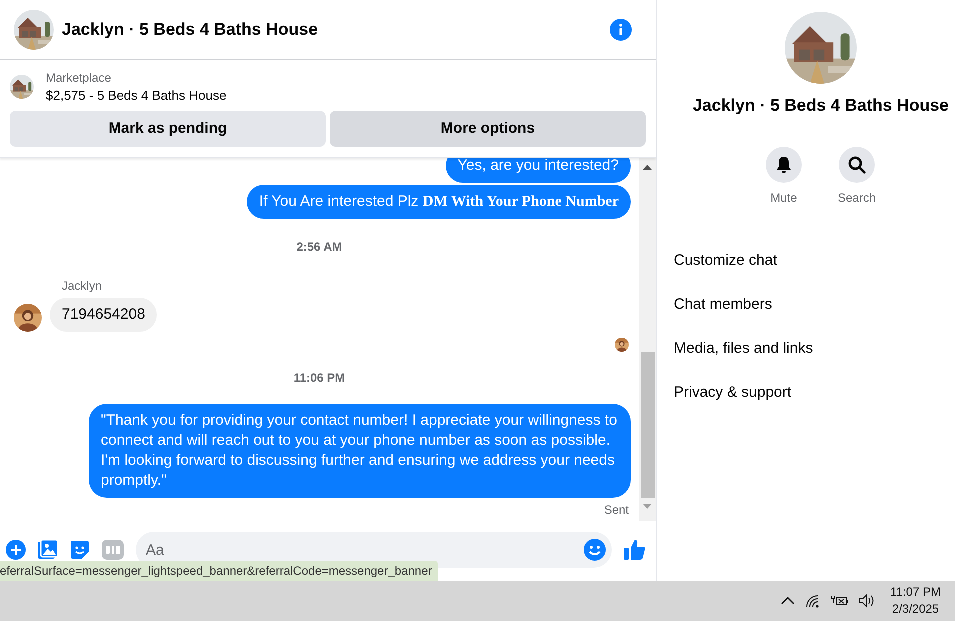 The image size is (955, 621). Describe the element at coordinates (812, 601) in the screenshot. I see `wifi-icon` at that location.